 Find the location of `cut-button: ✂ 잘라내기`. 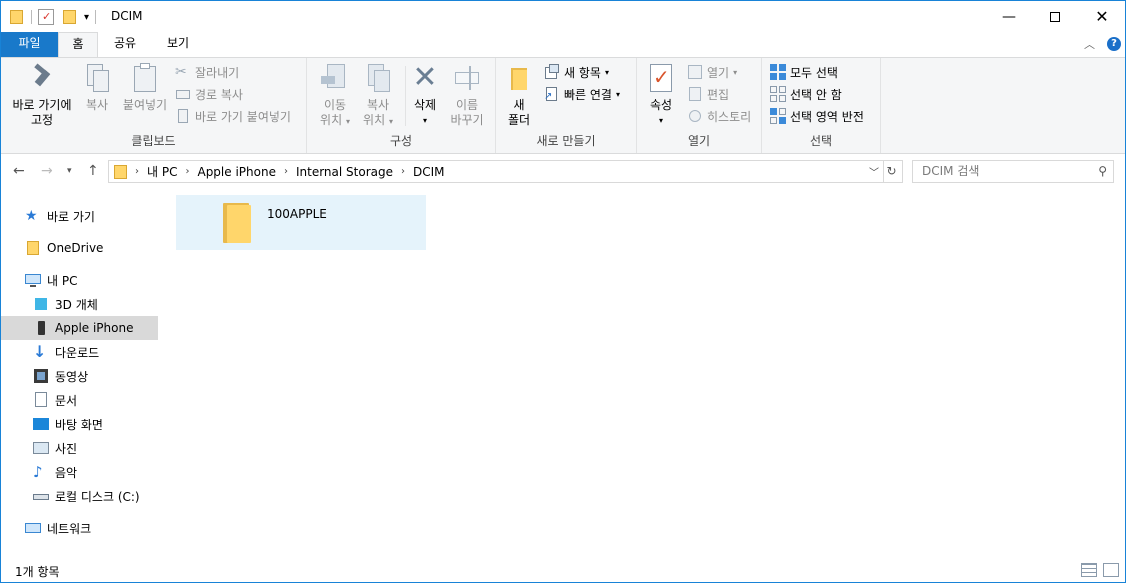

cut-button: ✂ 잘라내기 is located at coordinates (207, 72).